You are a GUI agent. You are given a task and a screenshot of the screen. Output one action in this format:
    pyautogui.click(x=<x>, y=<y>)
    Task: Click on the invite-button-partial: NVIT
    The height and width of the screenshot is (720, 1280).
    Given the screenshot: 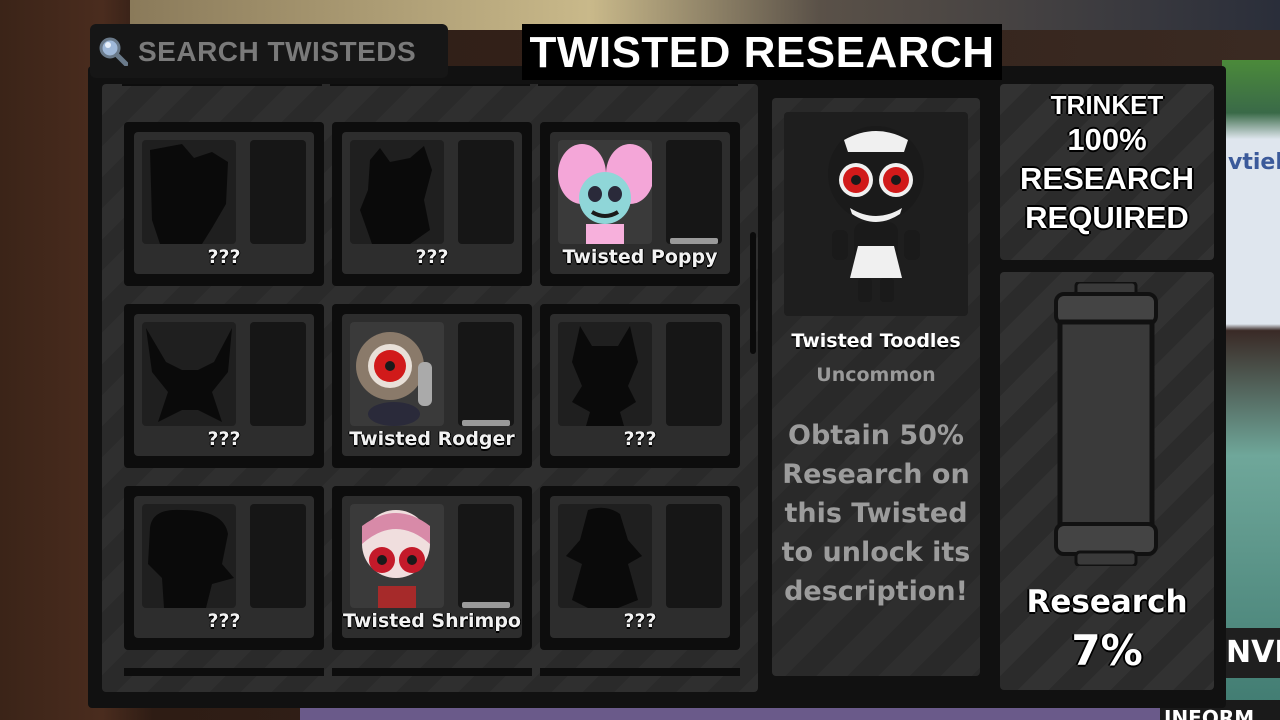 What is the action you would take?
    pyautogui.click(x=1251, y=653)
    